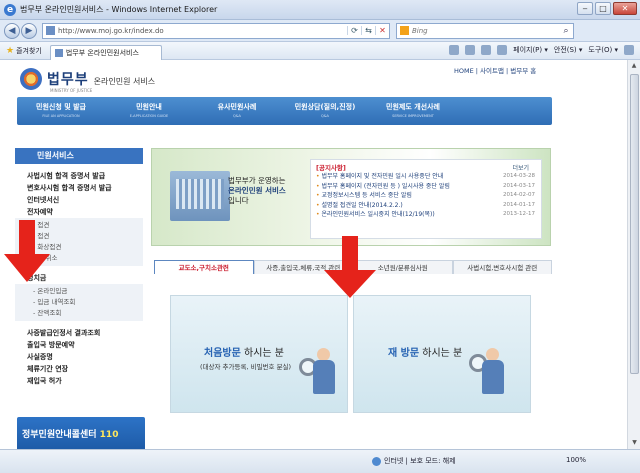 This screenshot has height=473, width=640. I want to click on feeds-icon, so click(470, 50).